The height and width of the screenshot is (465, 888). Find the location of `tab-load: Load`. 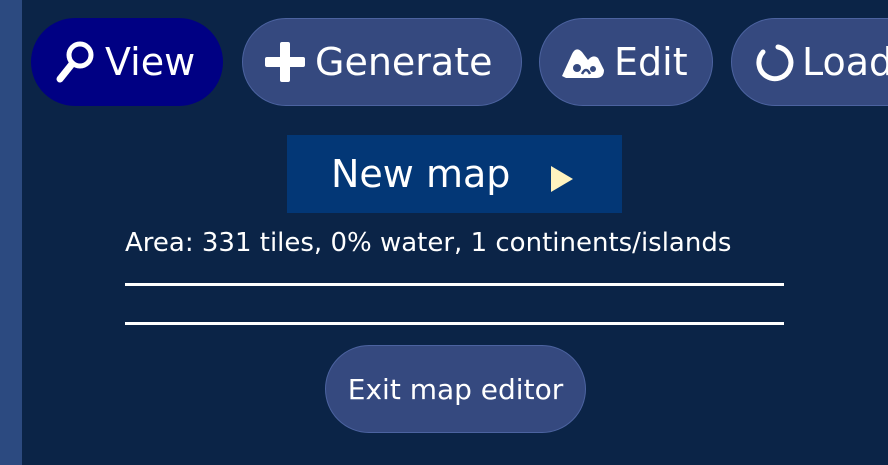

tab-load: Load is located at coordinates (809, 62).